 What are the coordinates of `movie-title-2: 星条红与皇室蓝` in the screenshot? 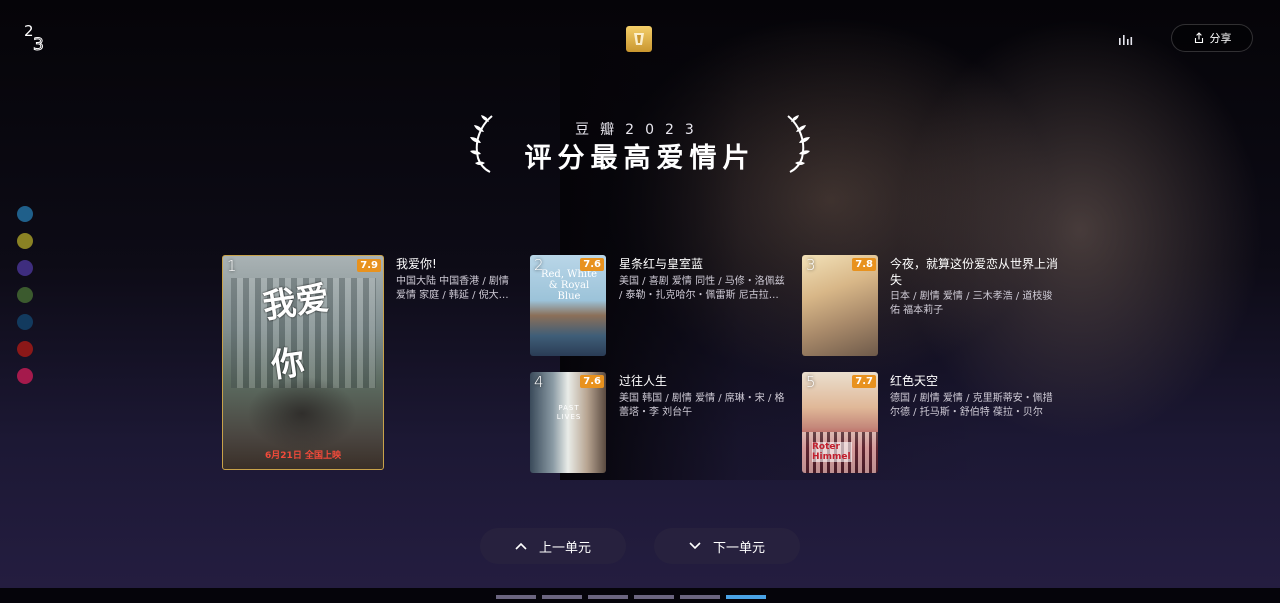 It's located at (661, 264).